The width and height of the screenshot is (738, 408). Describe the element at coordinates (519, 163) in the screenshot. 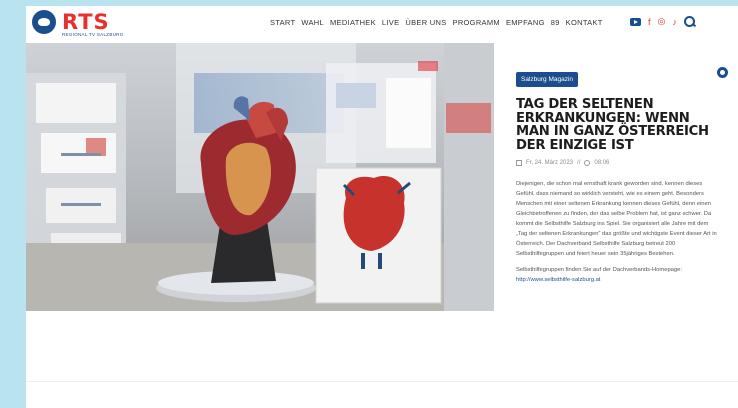

I see `calendar-icon` at that location.